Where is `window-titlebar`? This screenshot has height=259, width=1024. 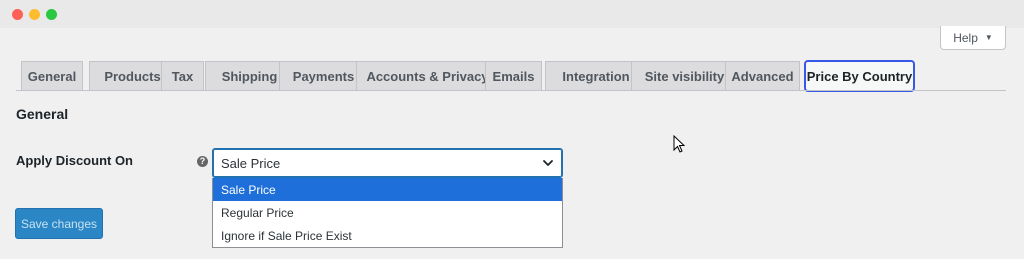
window-titlebar is located at coordinates (512, 14).